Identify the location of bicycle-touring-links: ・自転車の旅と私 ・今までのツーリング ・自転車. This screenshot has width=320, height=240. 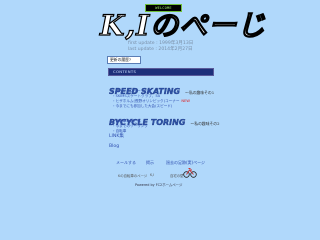
(130, 126).